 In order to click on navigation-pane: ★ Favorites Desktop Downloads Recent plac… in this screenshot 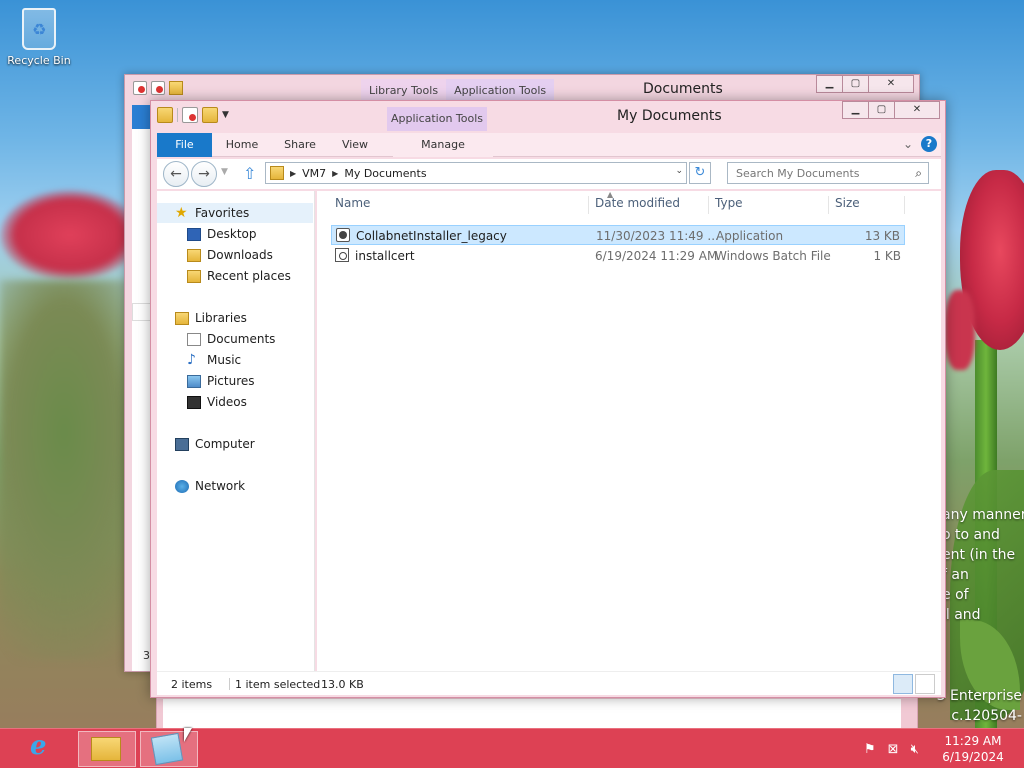, I will do `click(236, 431)`.